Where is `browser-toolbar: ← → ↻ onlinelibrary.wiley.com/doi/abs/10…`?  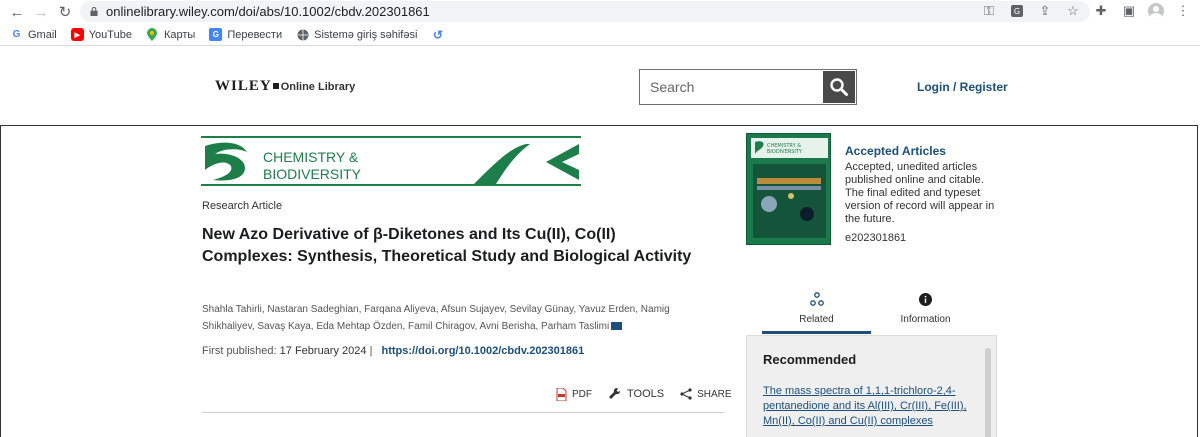
browser-toolbar: ← → ↻ onlinelibrary.wiley.com/doi/abs/10… is located at coordinates (600, 12).